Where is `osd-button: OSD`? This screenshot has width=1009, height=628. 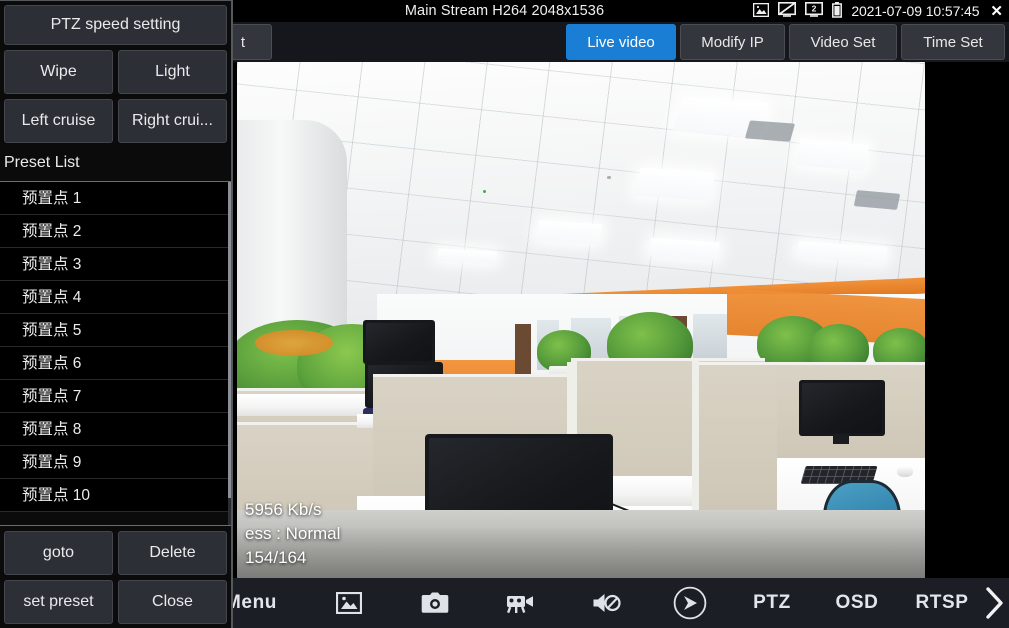
osd-button: OSD is located at coordinates (857, 603).